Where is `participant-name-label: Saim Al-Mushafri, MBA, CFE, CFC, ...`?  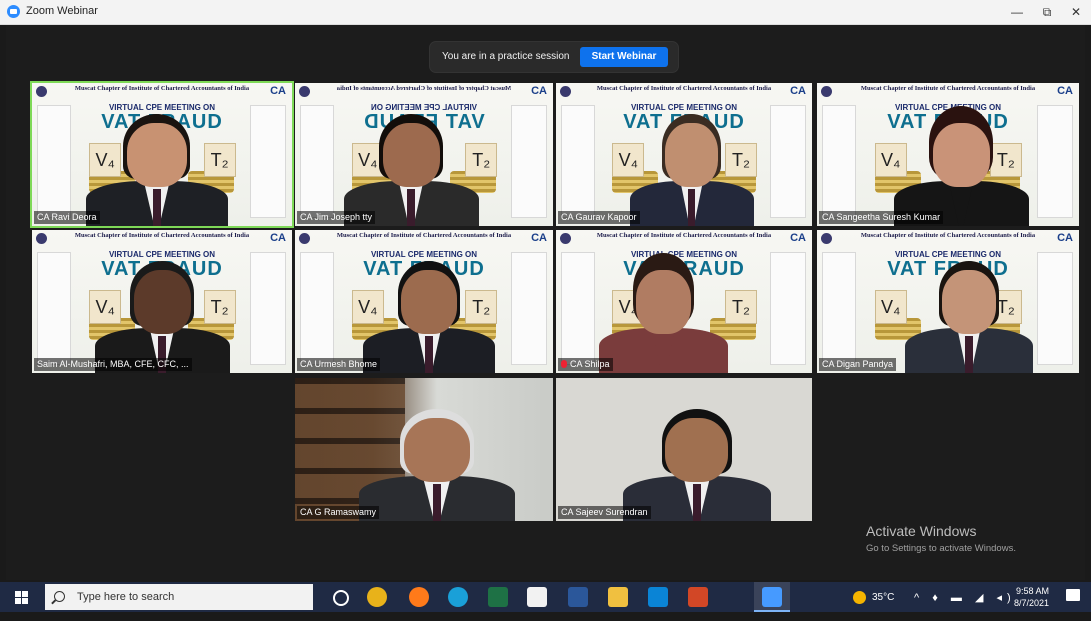
participant-name-label: Saim Al-Mushafri, MBA, CFE, CFC, ... is located at coordinates (113, 364).